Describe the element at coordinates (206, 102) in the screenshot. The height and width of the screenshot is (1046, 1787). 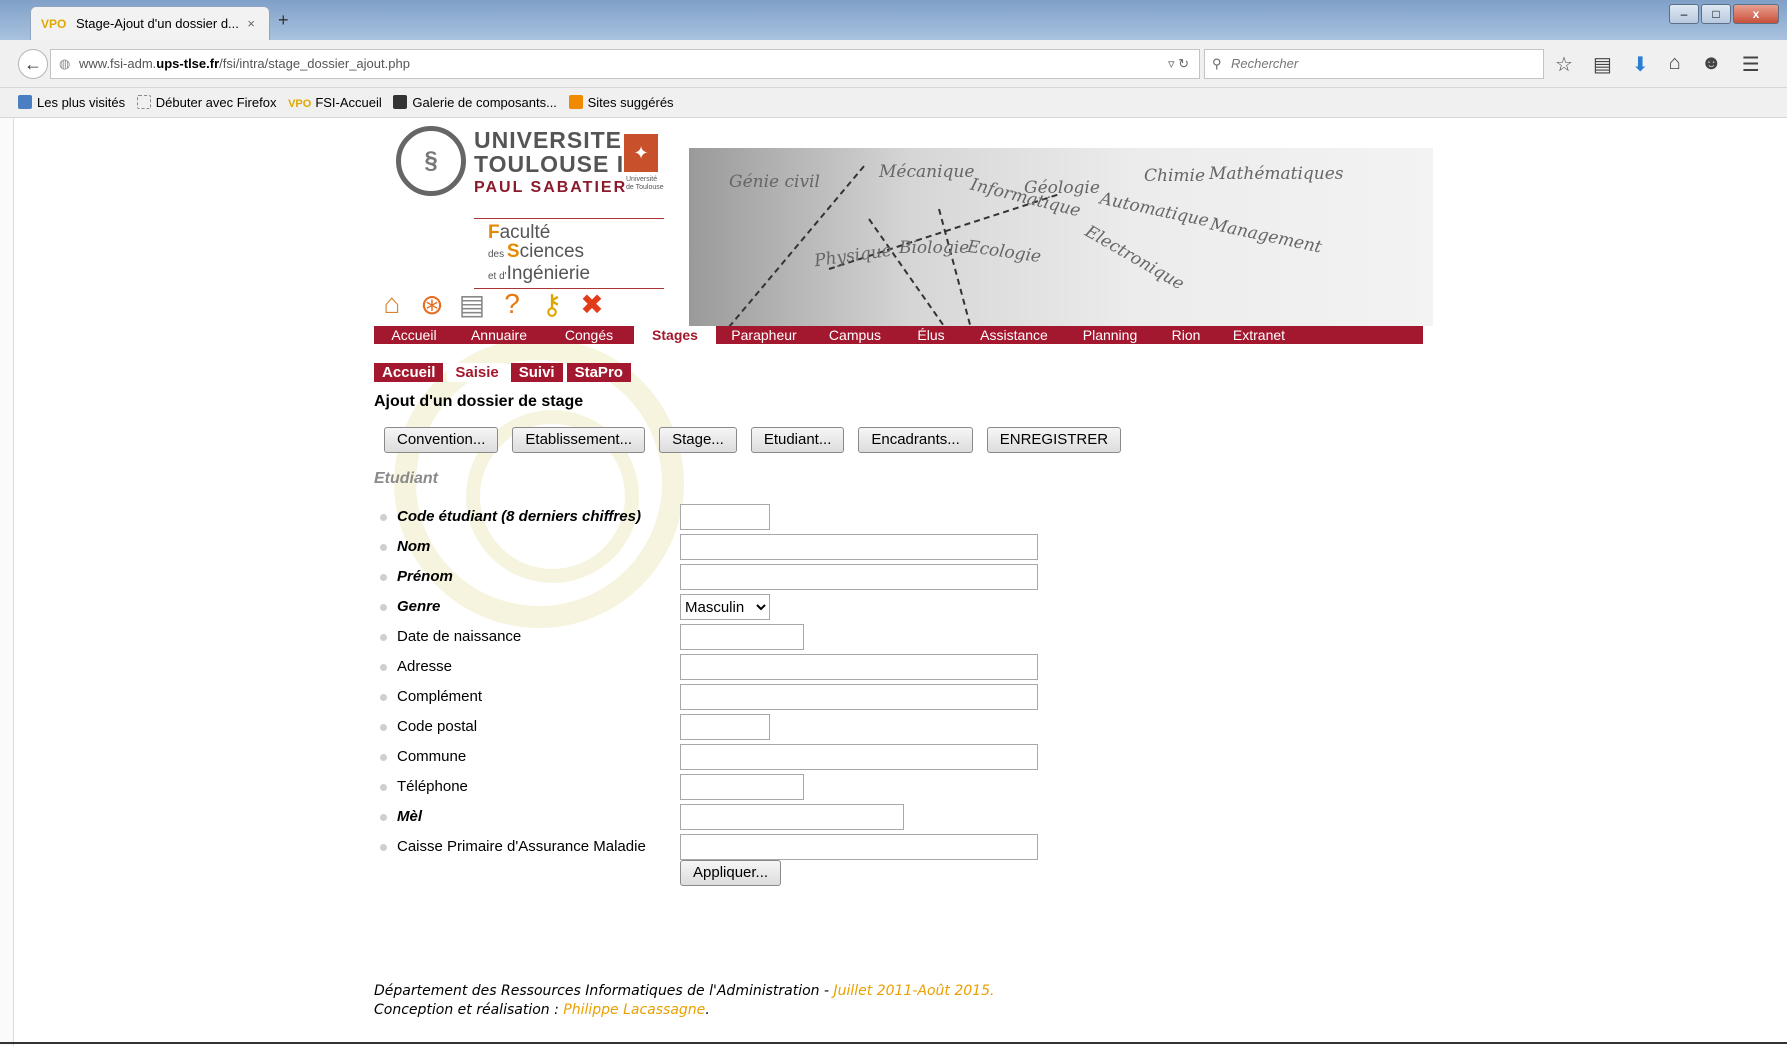
I see `bookmark-getting-started: Débuter avec Firefox` at that location.